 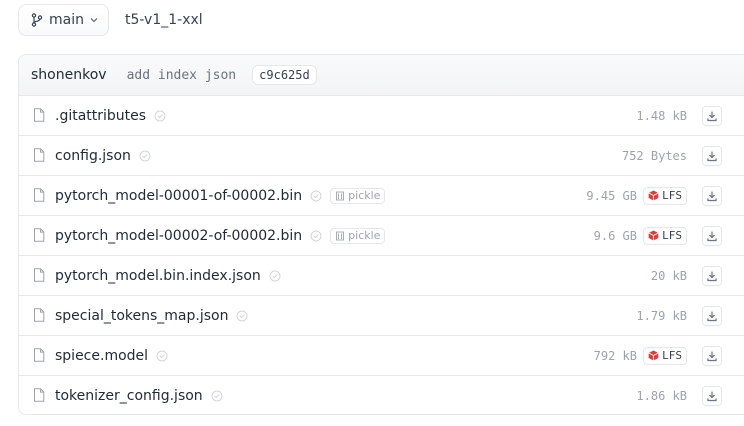 I want to click on file-name: tokenizer_config.json, so click(x=129, y=396).